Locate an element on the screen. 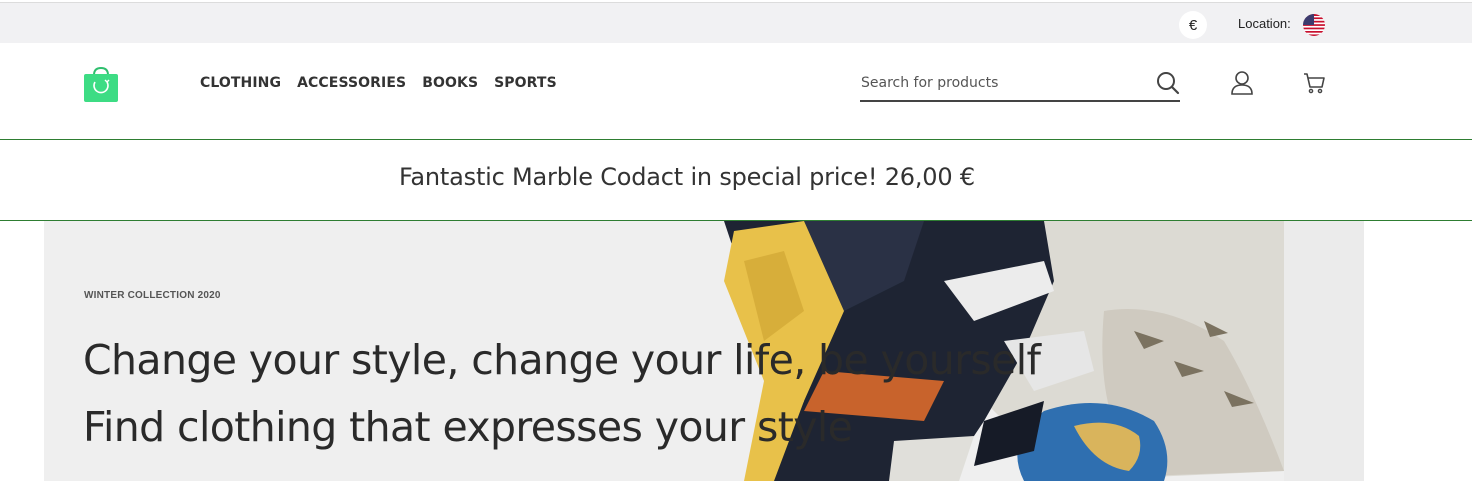  currency-button: € is located at coordinates (1193, 25).